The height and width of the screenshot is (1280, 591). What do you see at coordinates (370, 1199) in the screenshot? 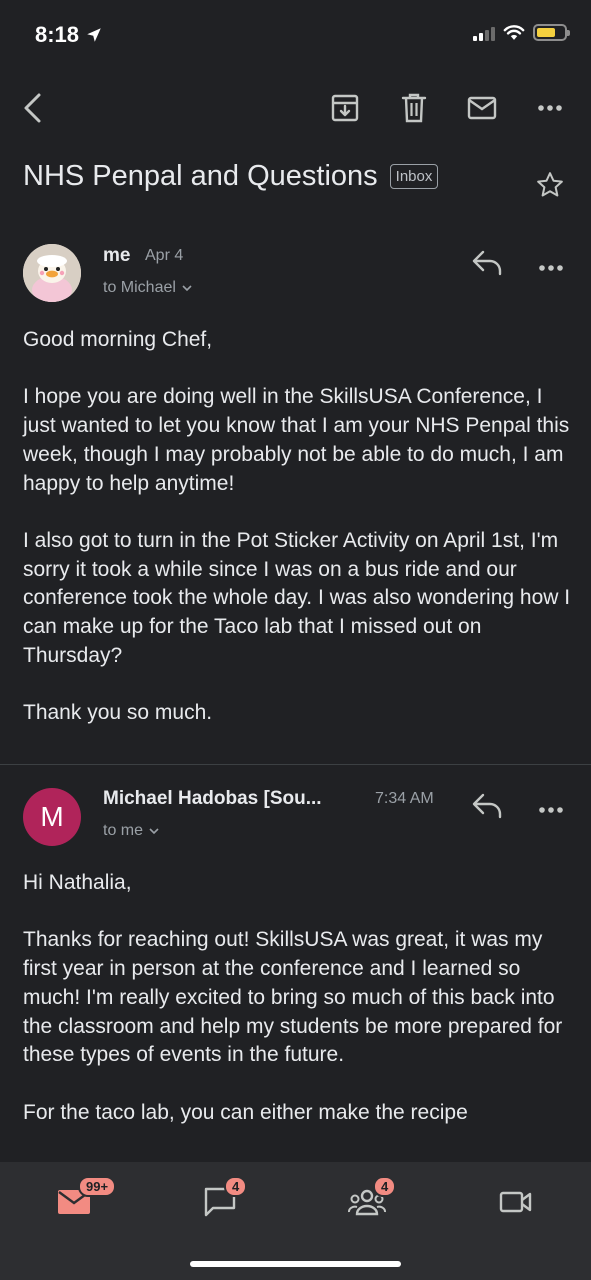
I see `nav-spaces-button: 4` at bounding box center [370, 1199].